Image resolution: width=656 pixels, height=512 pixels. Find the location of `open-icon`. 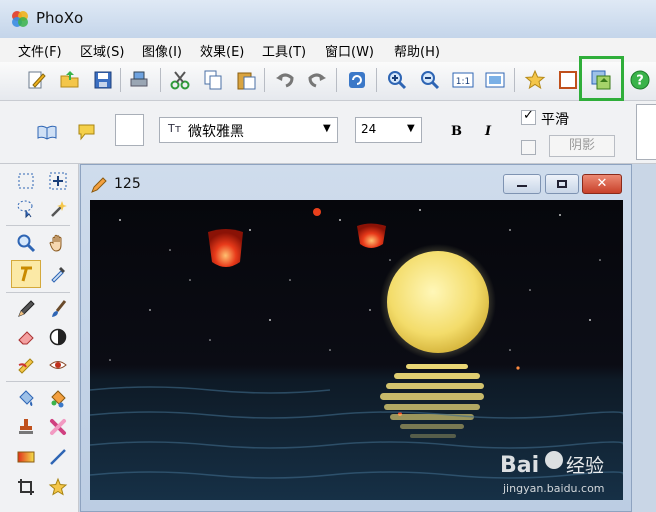

open-icon is located at coordinates (70, 80).